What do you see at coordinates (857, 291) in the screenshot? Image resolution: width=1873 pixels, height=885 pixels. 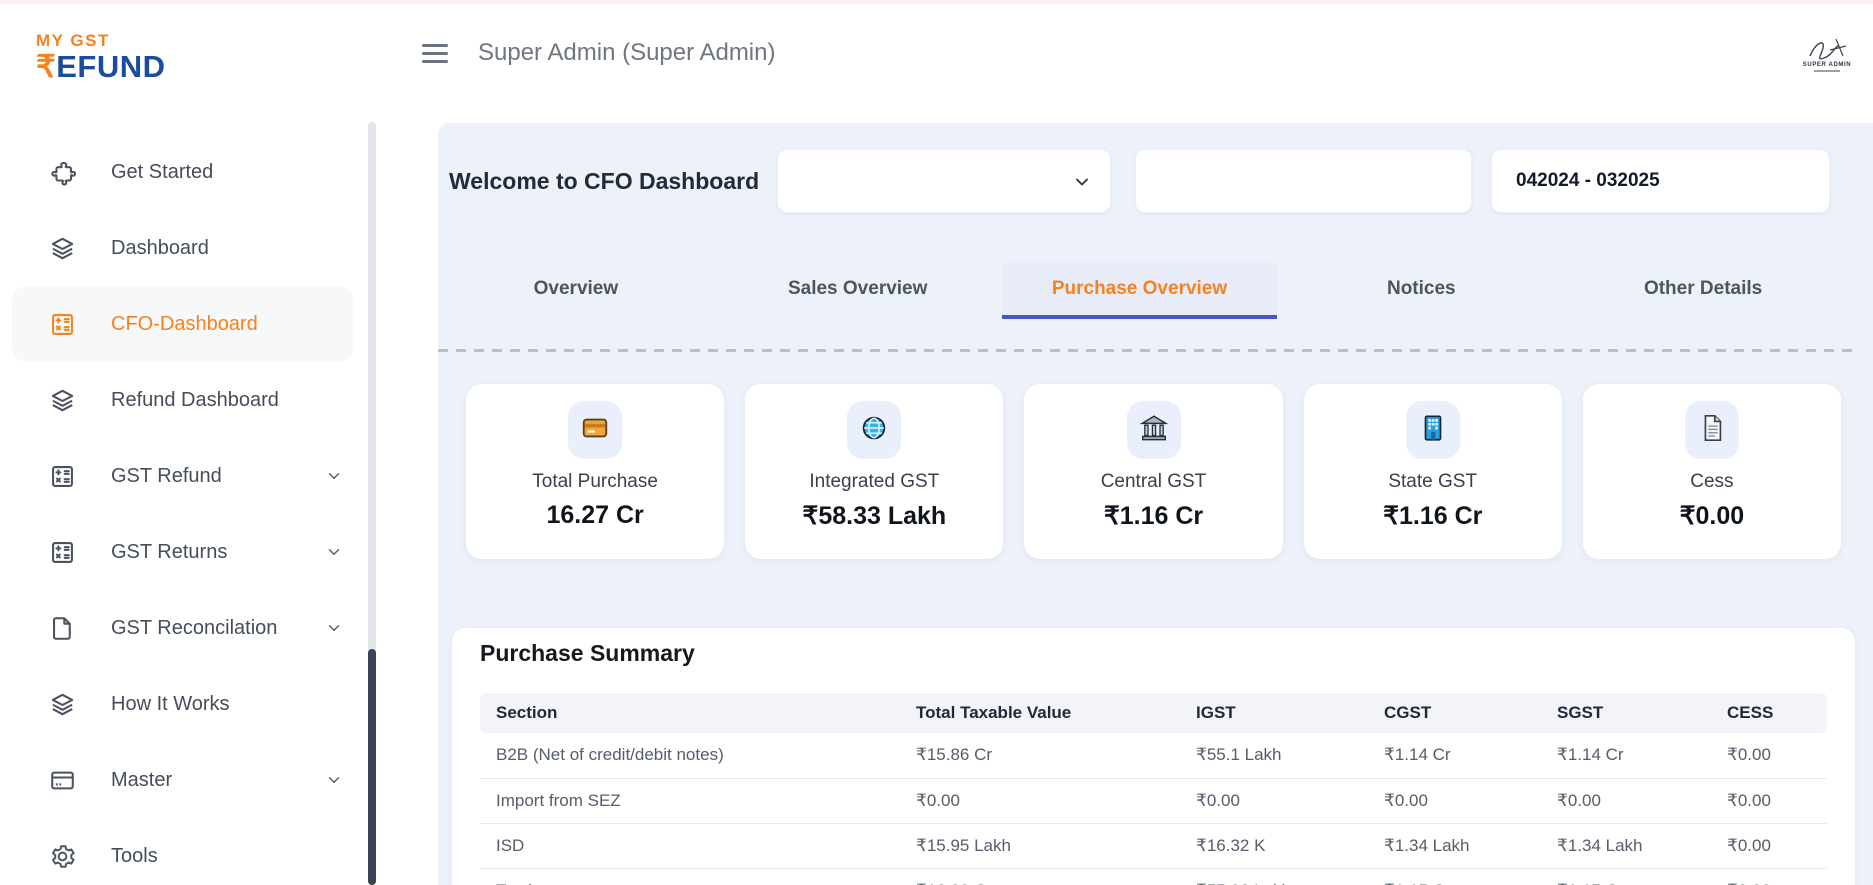 I see `tab-sales-overview: Sales Overview` at bounding box center [857, 291].